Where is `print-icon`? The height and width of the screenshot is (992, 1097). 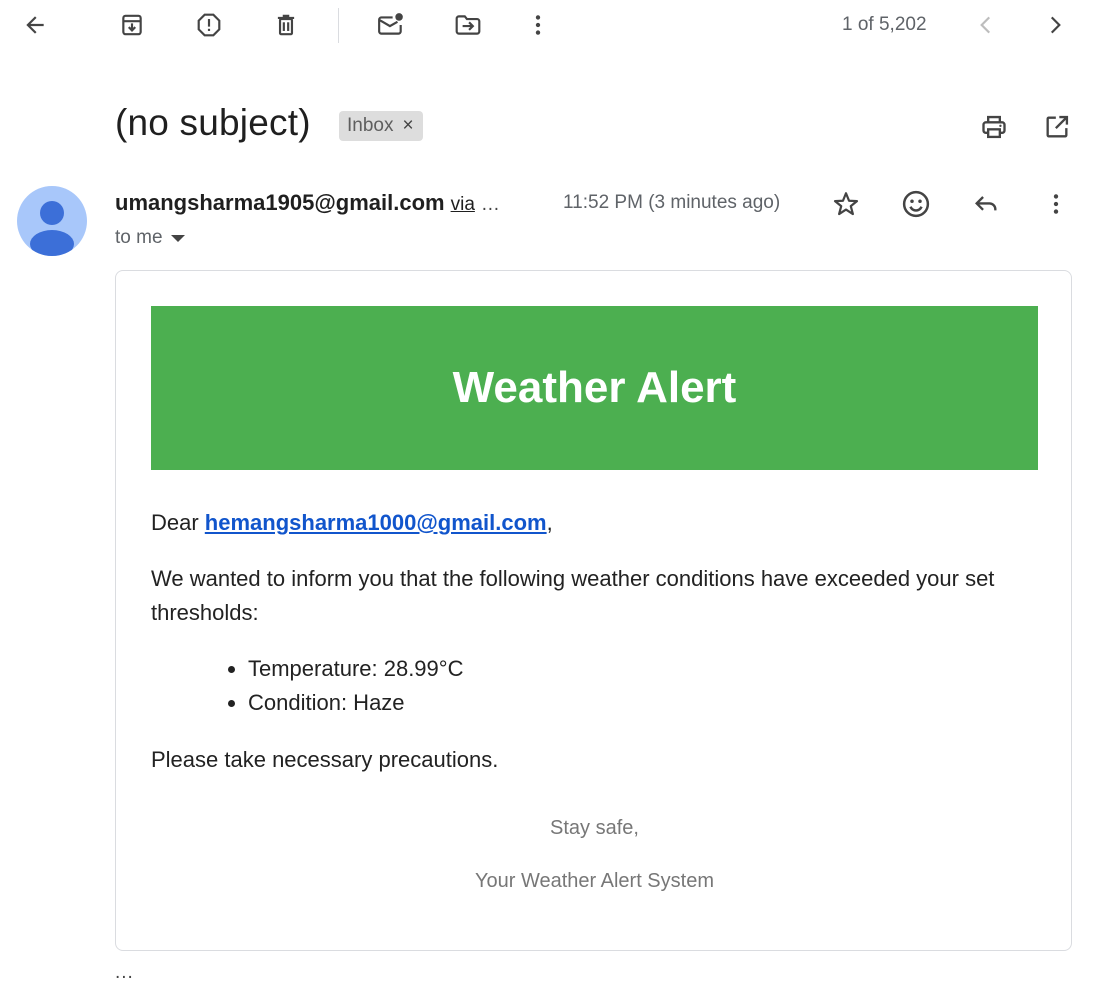 print-icon is located at coordinates (994, 127).